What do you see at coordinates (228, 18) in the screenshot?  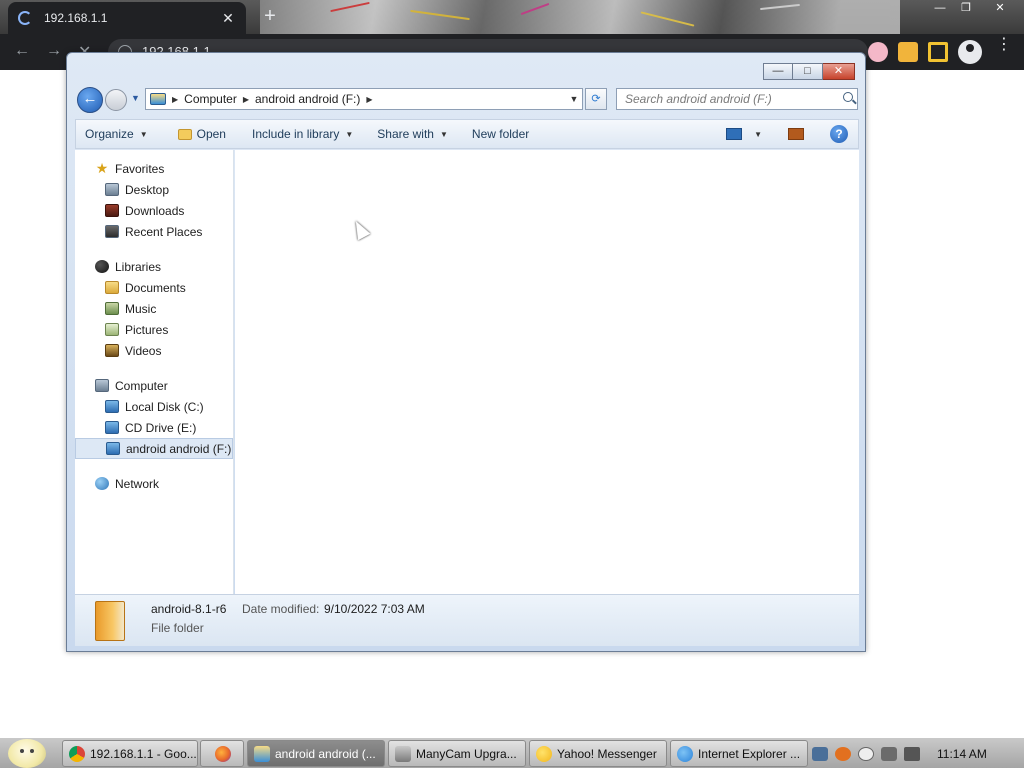 I see `tab-close-icon: ✕` at bounding box center [228, 18].